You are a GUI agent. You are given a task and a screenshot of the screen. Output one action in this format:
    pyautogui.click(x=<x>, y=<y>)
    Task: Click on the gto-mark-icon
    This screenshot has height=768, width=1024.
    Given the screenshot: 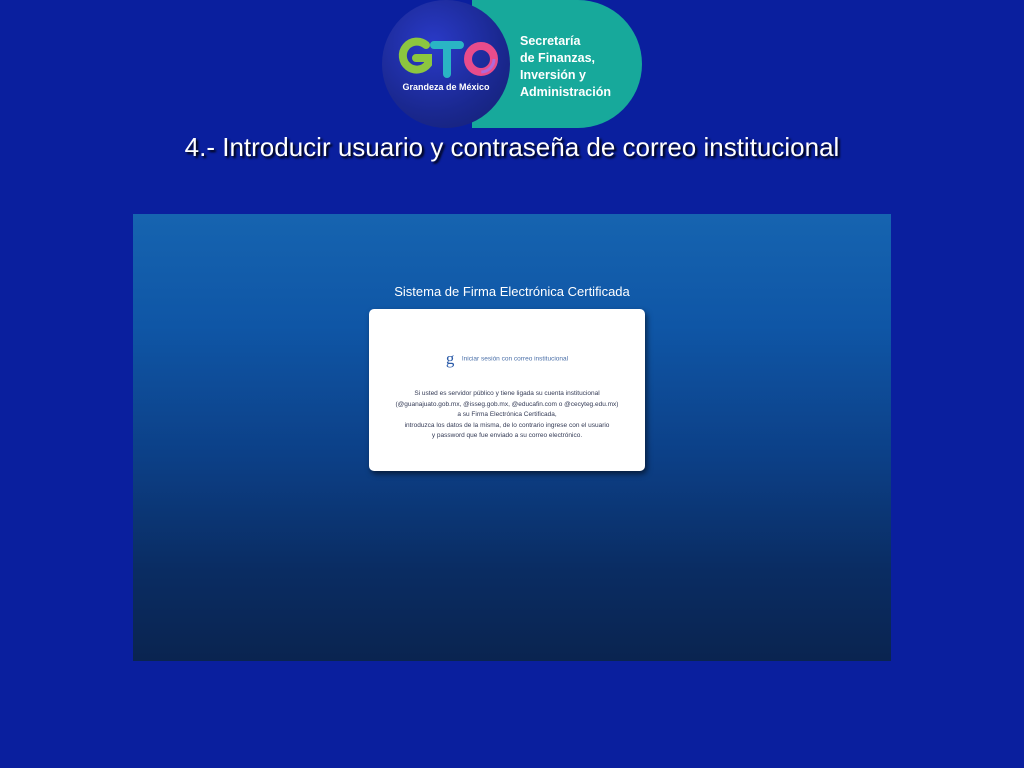 What is the action you would take?
    pyautogui.click(x=448, y=57)
    